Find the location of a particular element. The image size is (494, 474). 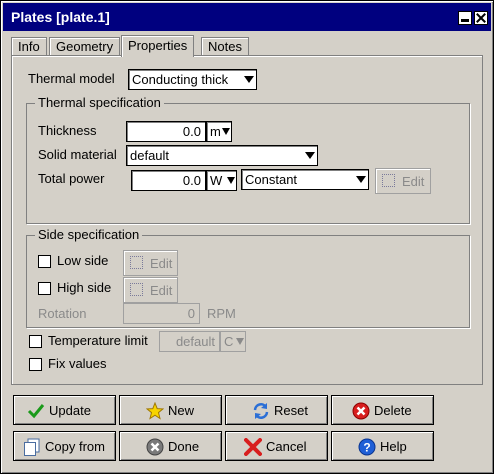

side-spec-title: Side specification is located at coordinates (89, 234).